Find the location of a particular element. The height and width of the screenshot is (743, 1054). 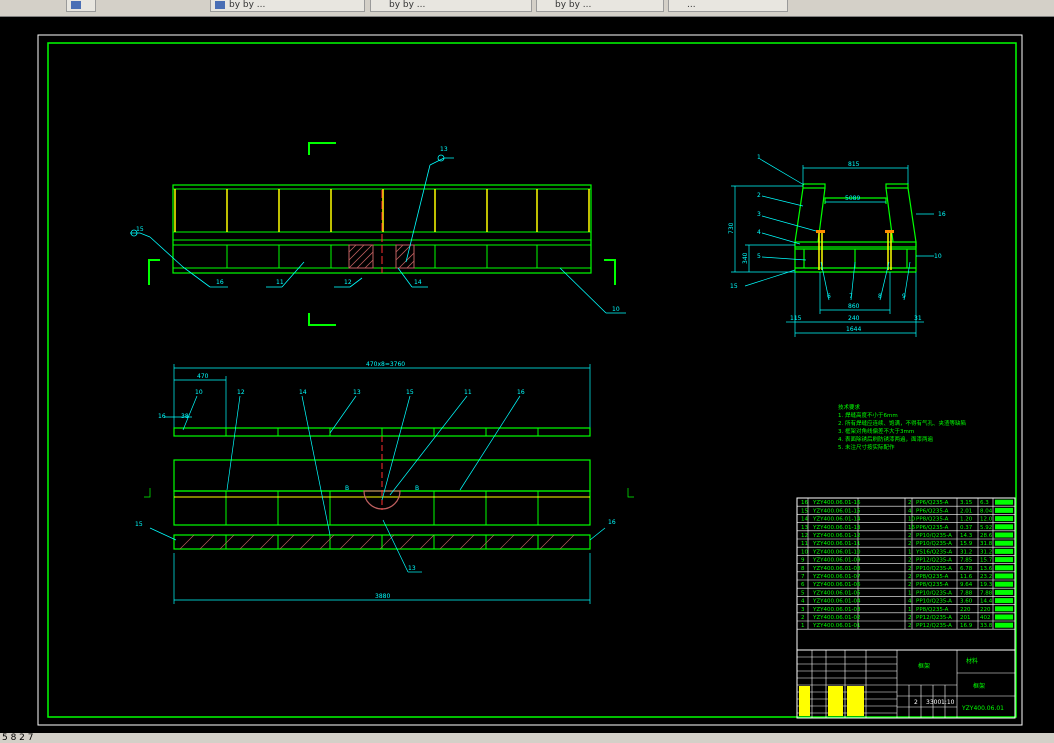

note-line: 2. 所有焊缝应连续、饱满，不得有气孔、夹渣等缺陷 is located at coordinates (902, 423).